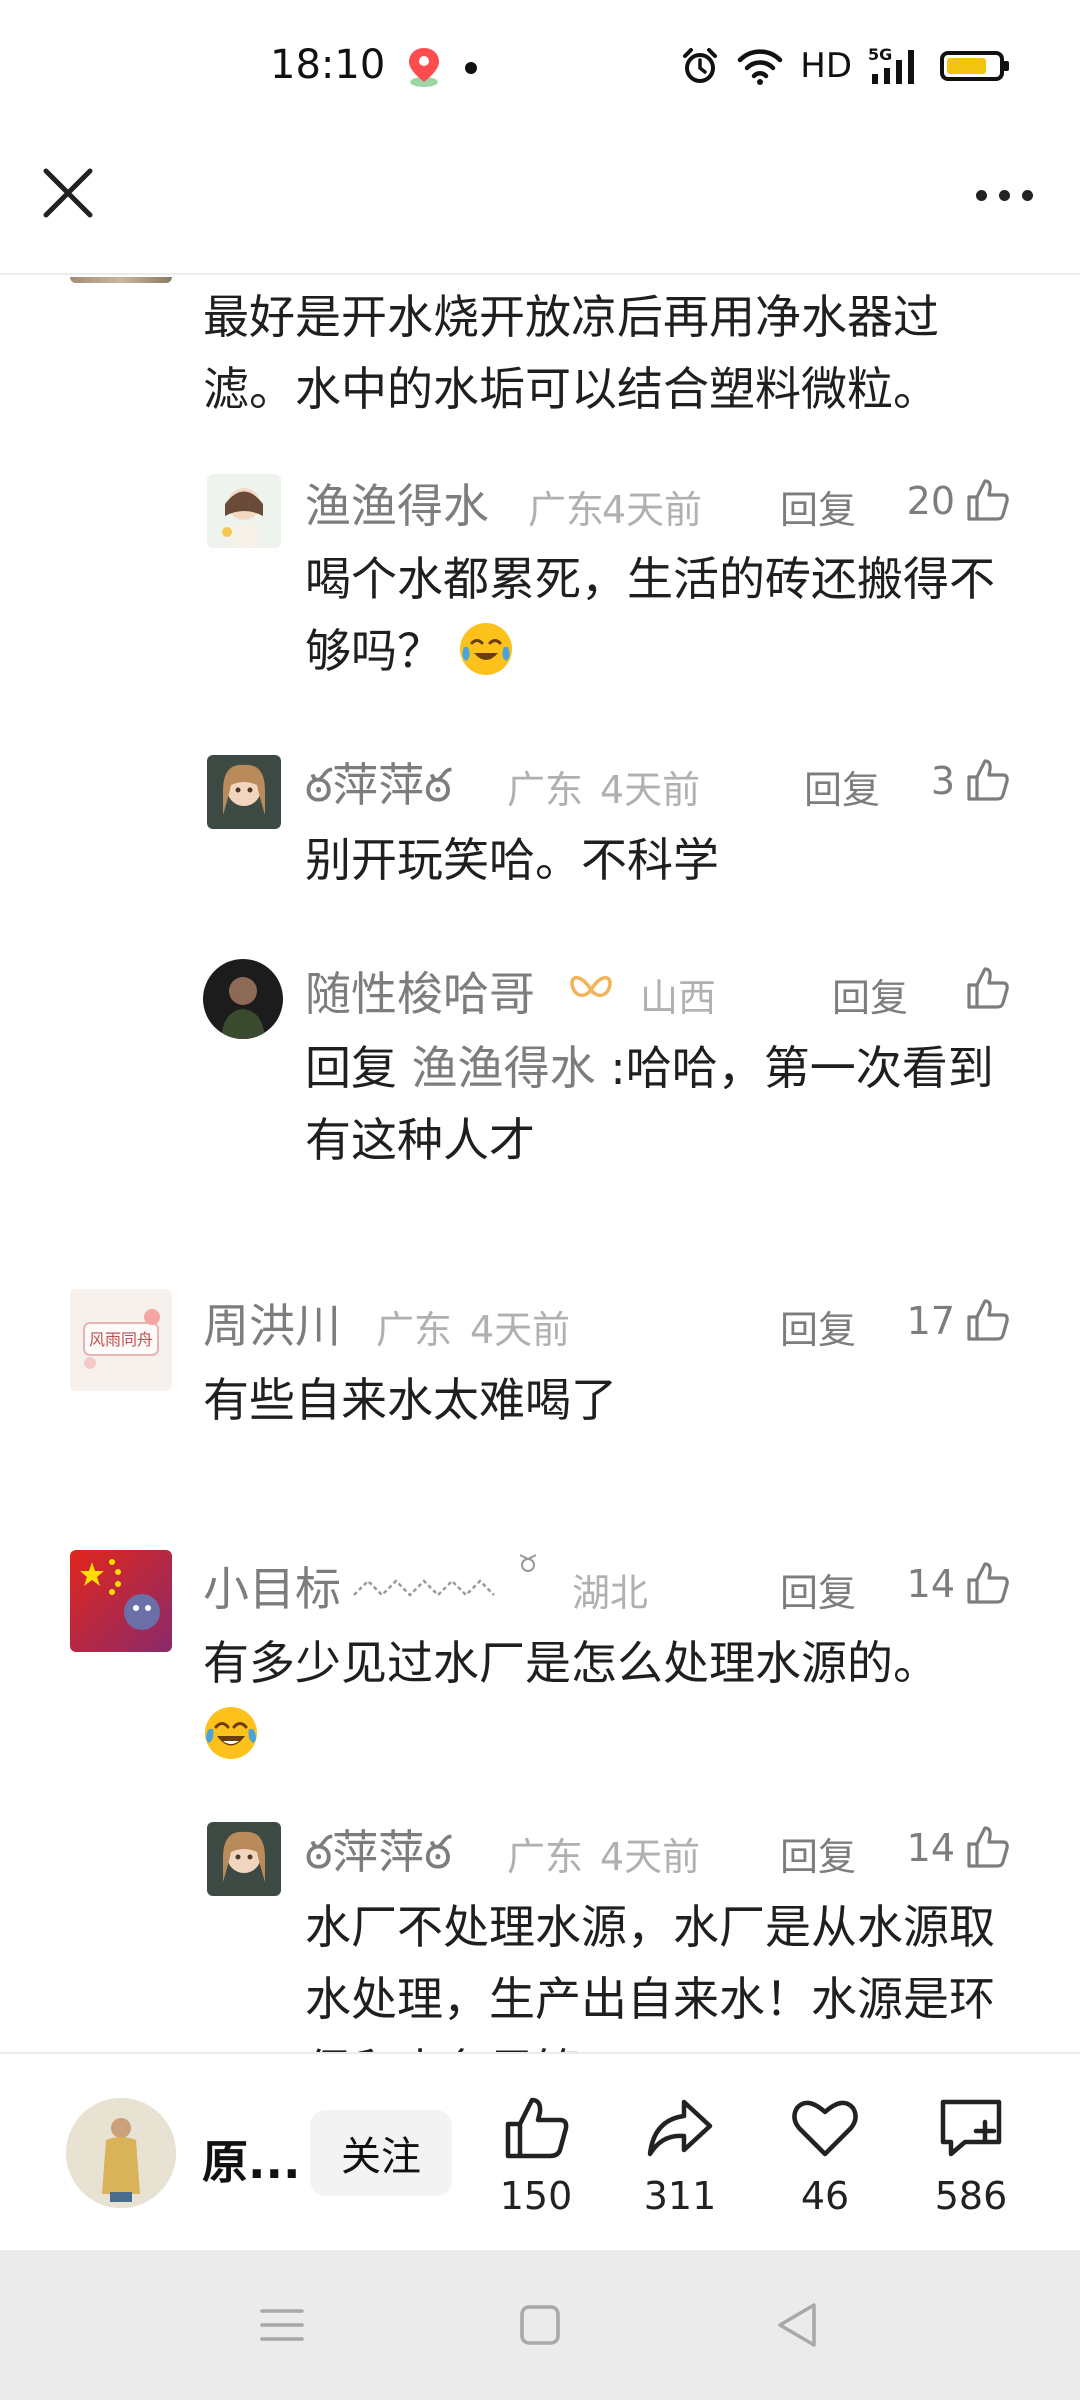 This screenshot has height=2400, width=1080. Describe the element at coordinates (930, 501) in the screenshot. I see `like-count: 20` at that location.